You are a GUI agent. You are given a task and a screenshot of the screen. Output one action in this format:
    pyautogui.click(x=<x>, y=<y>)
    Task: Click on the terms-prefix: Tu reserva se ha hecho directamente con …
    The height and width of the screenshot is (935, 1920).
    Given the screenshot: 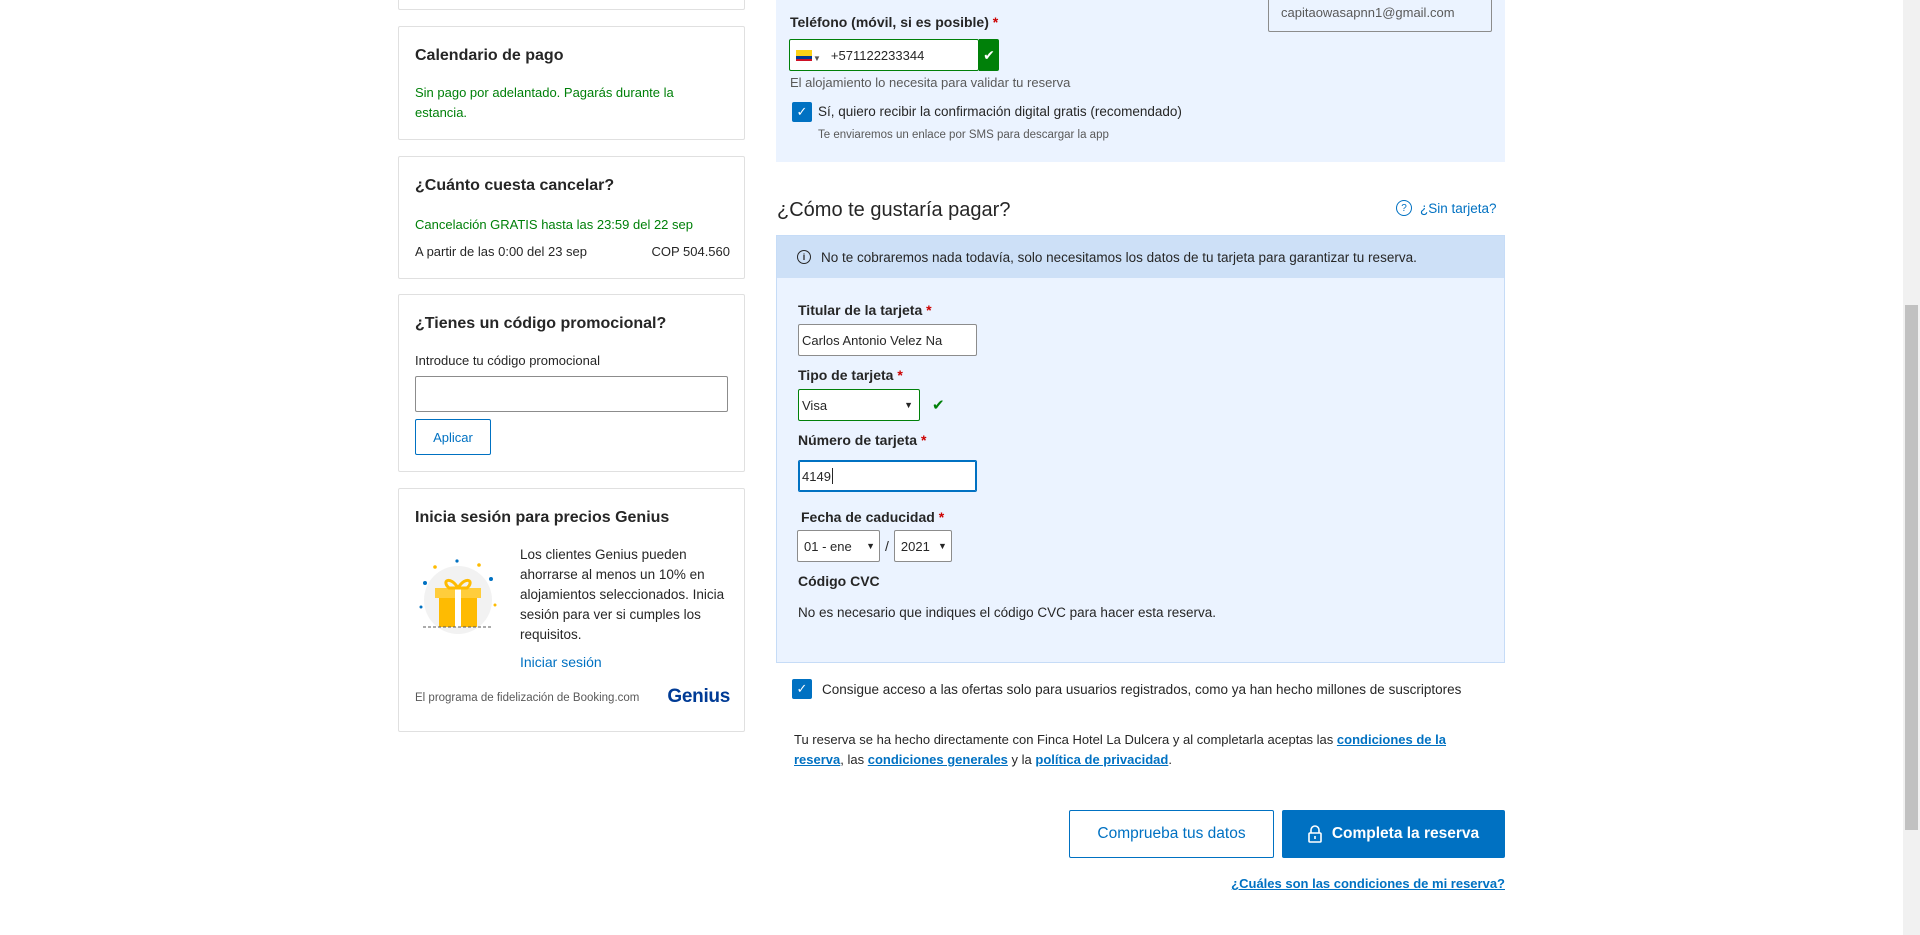 What is the action you would take?
    pyautogui.click(x=1065, y=739)
    